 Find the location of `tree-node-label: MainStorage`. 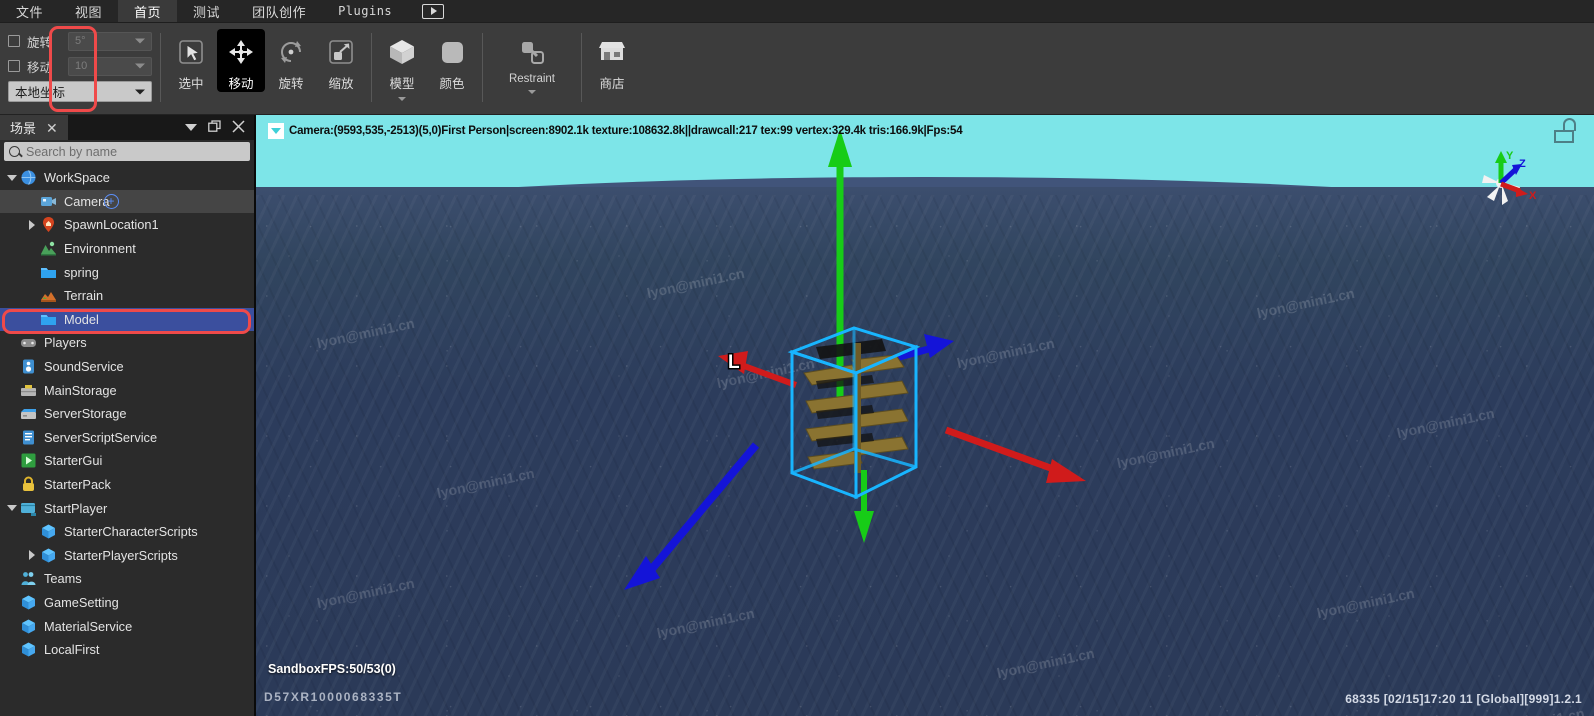

tree-node-label: MainStorage is located at coordinates (80, 390).